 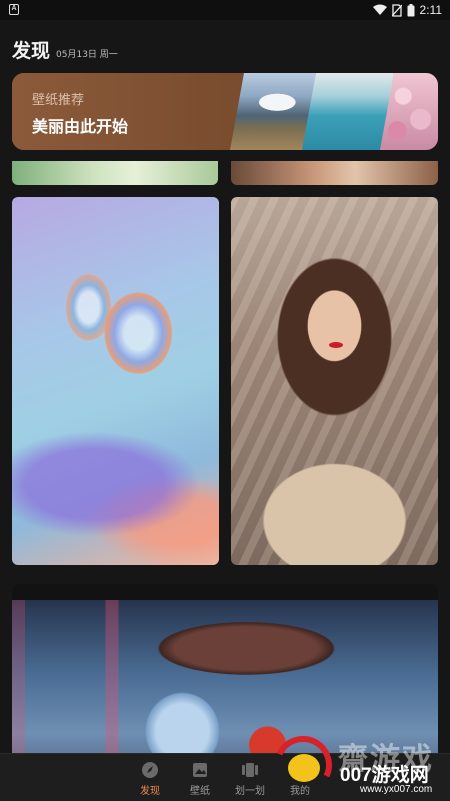 I want to click on nav-label-discover: 发现, so click(x=150, y=791).